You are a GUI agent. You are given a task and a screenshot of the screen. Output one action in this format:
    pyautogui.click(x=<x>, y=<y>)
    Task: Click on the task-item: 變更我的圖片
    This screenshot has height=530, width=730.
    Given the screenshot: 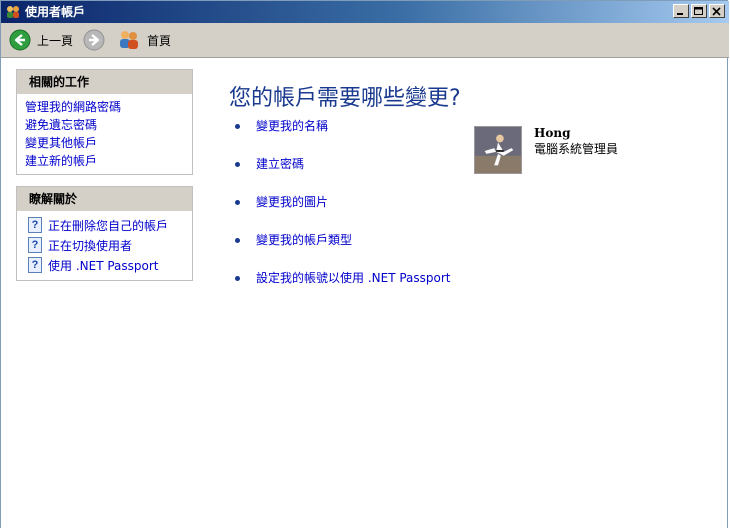 What is the action you would take?
    pyautogui.click(x=343, y=213)
    